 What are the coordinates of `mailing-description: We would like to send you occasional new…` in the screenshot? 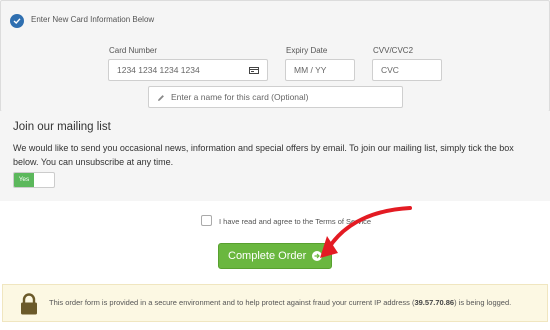 It's located at (263, 155).